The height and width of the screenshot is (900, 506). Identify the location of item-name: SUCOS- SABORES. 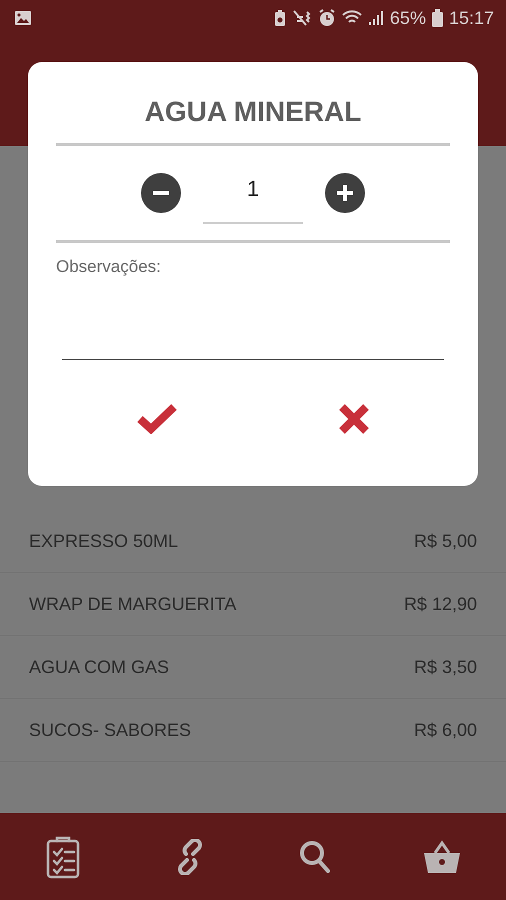
(110, 730).